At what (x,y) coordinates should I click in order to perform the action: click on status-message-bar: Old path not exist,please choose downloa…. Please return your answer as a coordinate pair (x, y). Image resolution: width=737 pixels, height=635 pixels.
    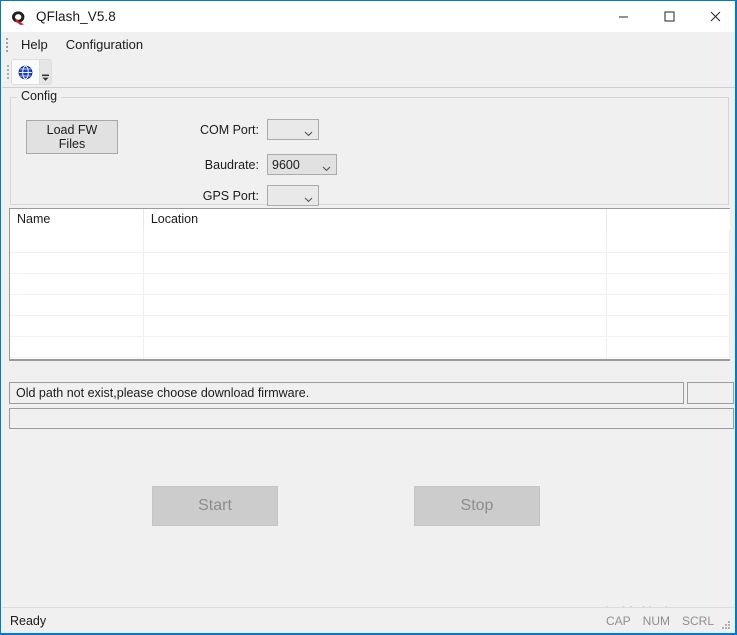
    Looking at the image, I should click on (346, 393).